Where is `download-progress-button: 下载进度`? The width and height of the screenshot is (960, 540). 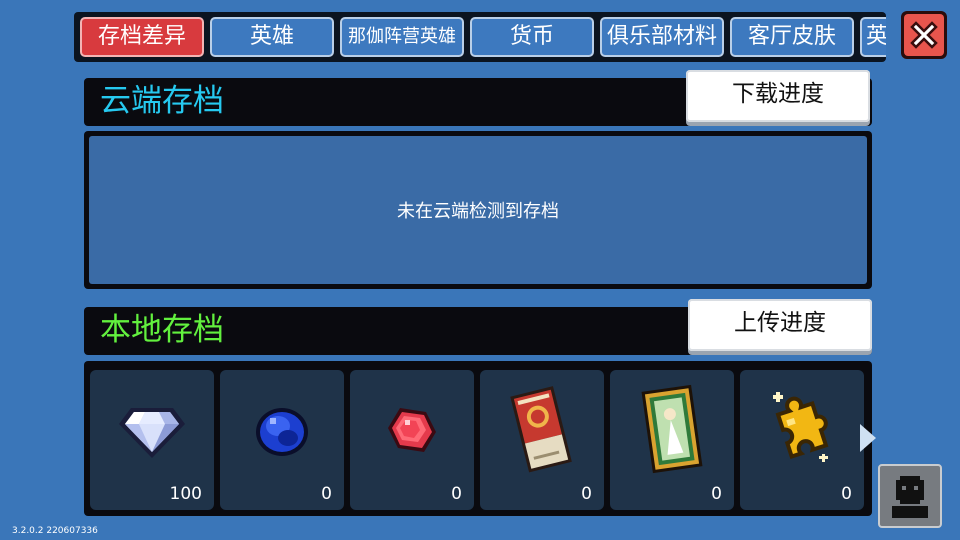
download-progress-button: 下载进度 is located at coordinates (778, 96).